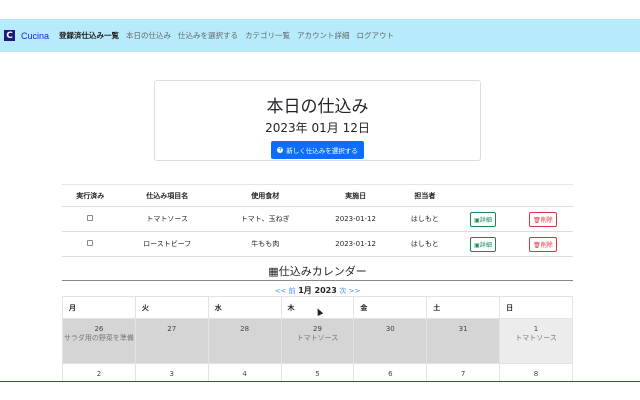 The image size is (640, 400). What do you see at coordinates (463, 341) in the screenshot?
I see `calendar-day: 31` at bounding box center [463, 341].